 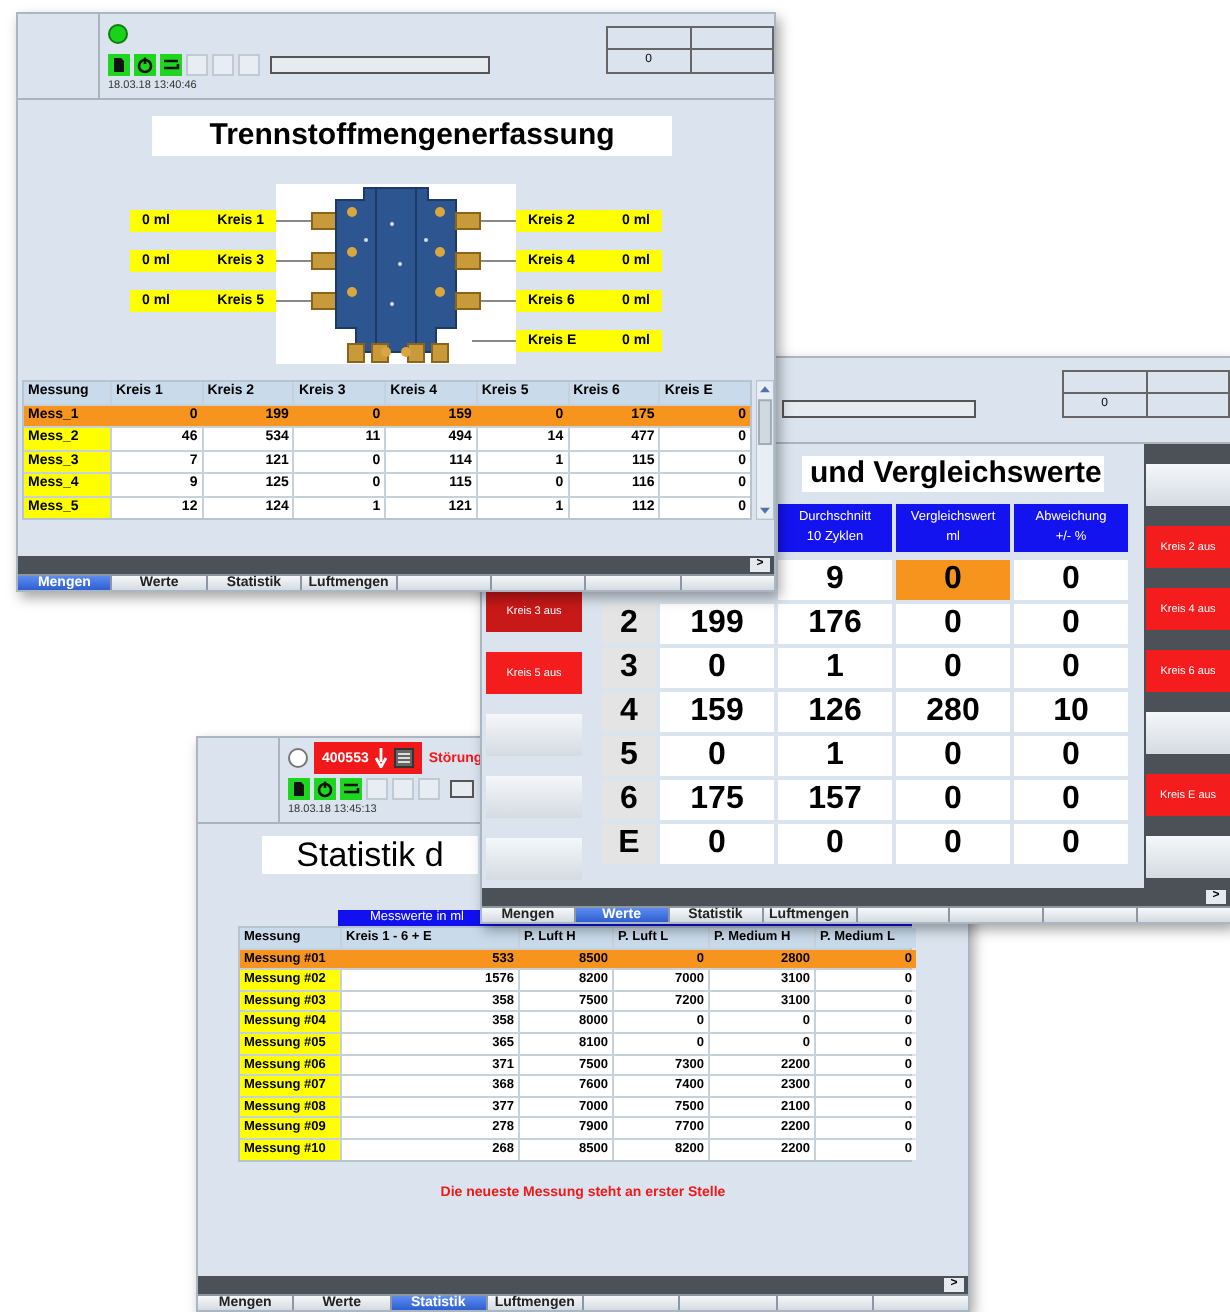 I want to click on down-arrow-icon, so click(x=381, y=758).